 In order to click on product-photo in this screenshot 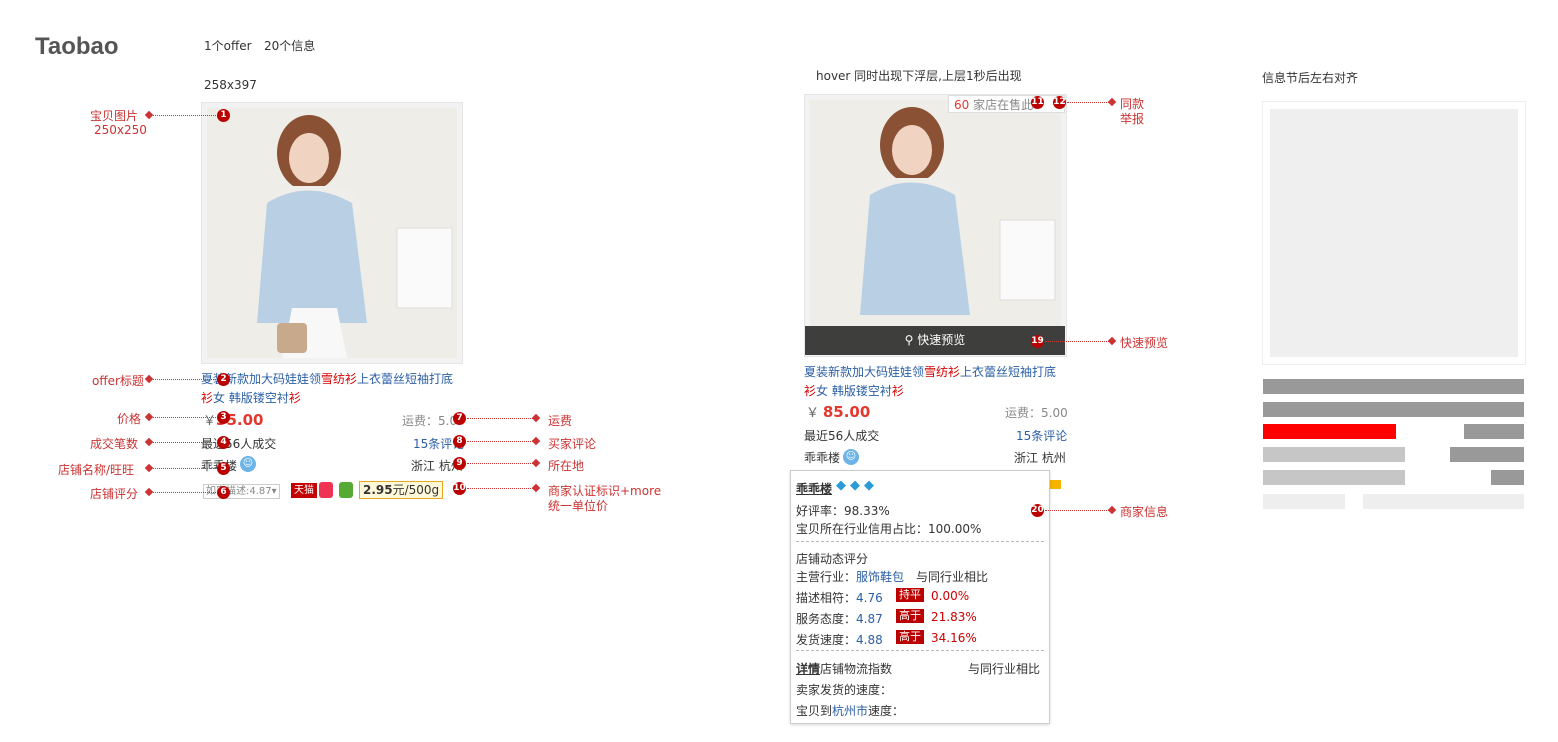, I will do `click(332, 233)`.